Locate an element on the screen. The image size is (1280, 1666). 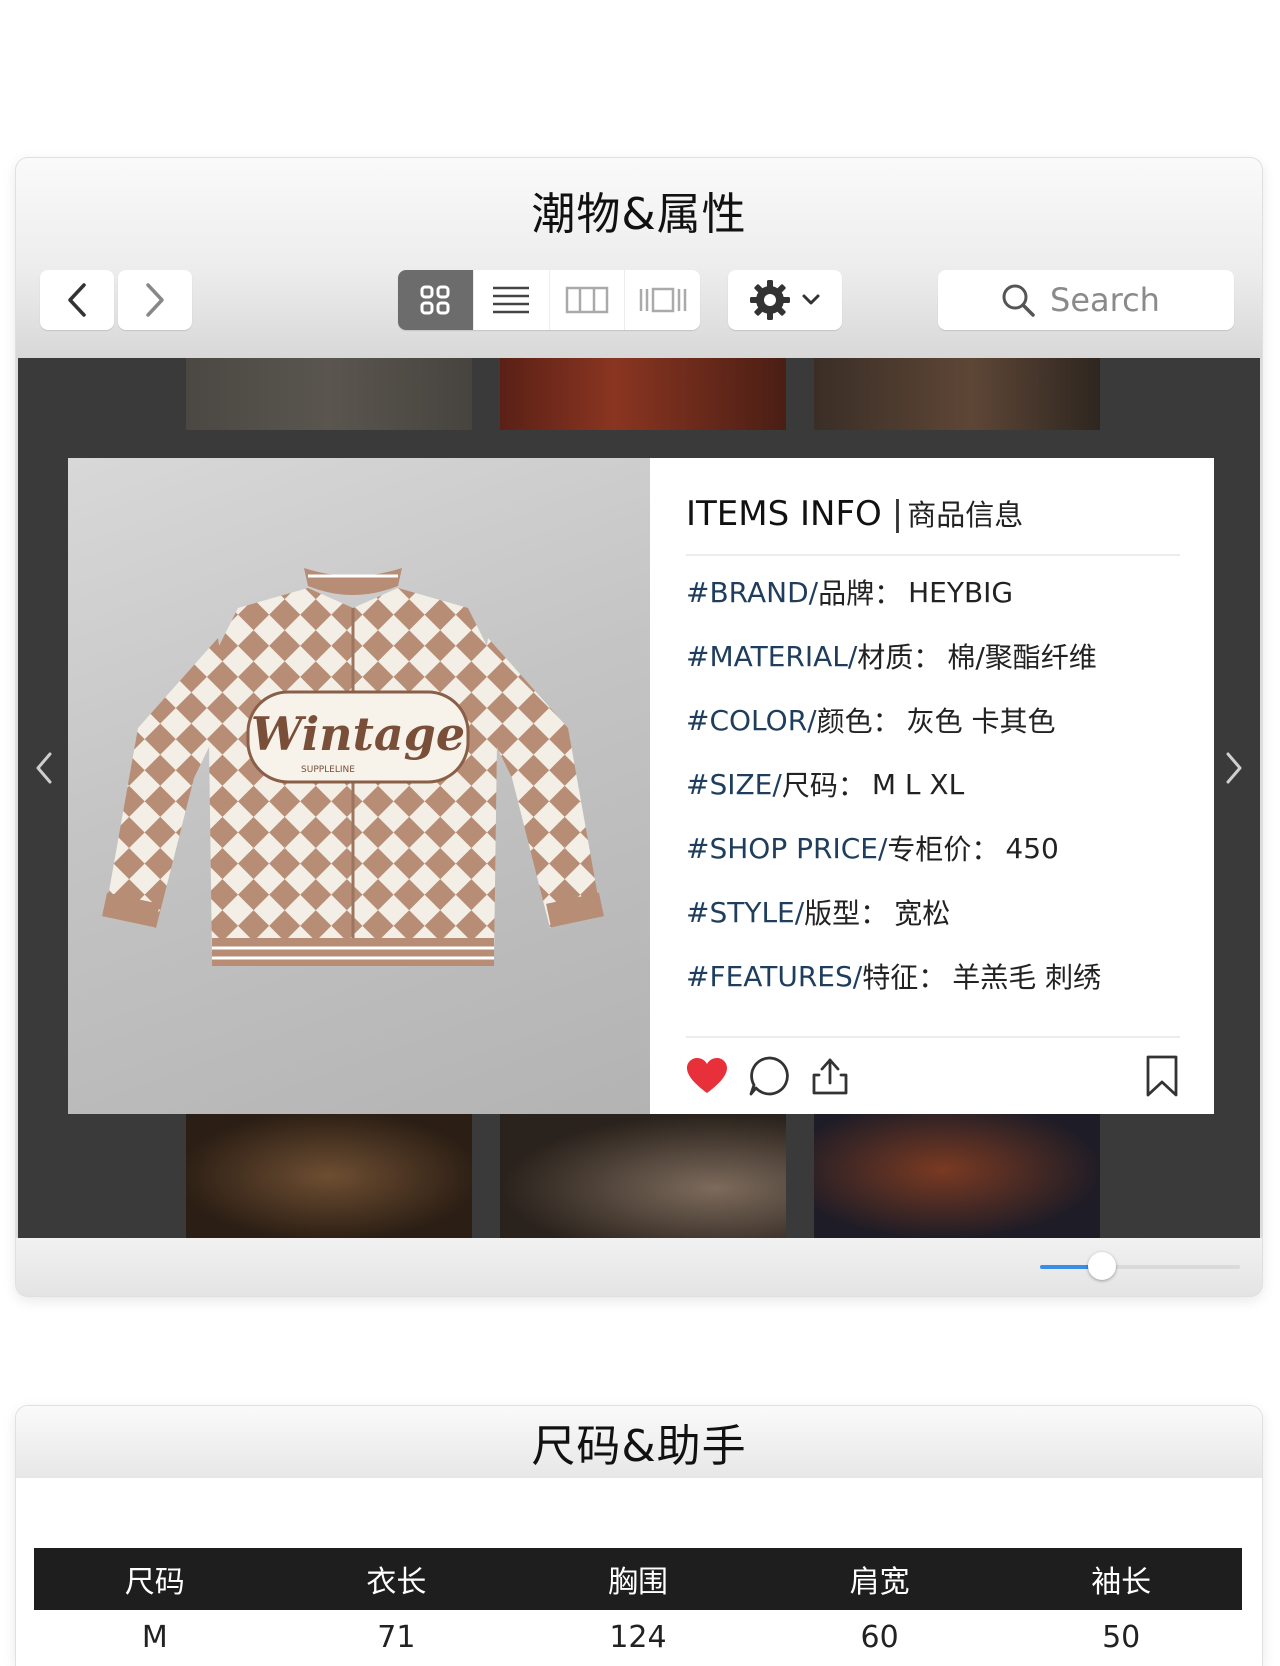
row-value: M L XL is located at coordinates (918, 784).